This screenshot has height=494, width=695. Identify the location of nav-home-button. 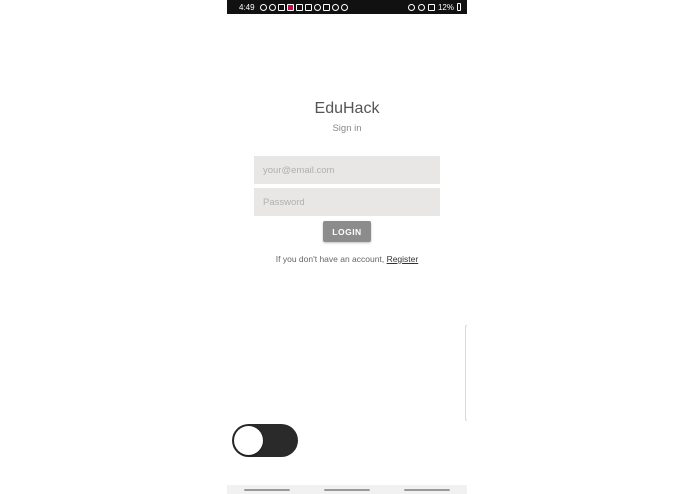
(347, 489).